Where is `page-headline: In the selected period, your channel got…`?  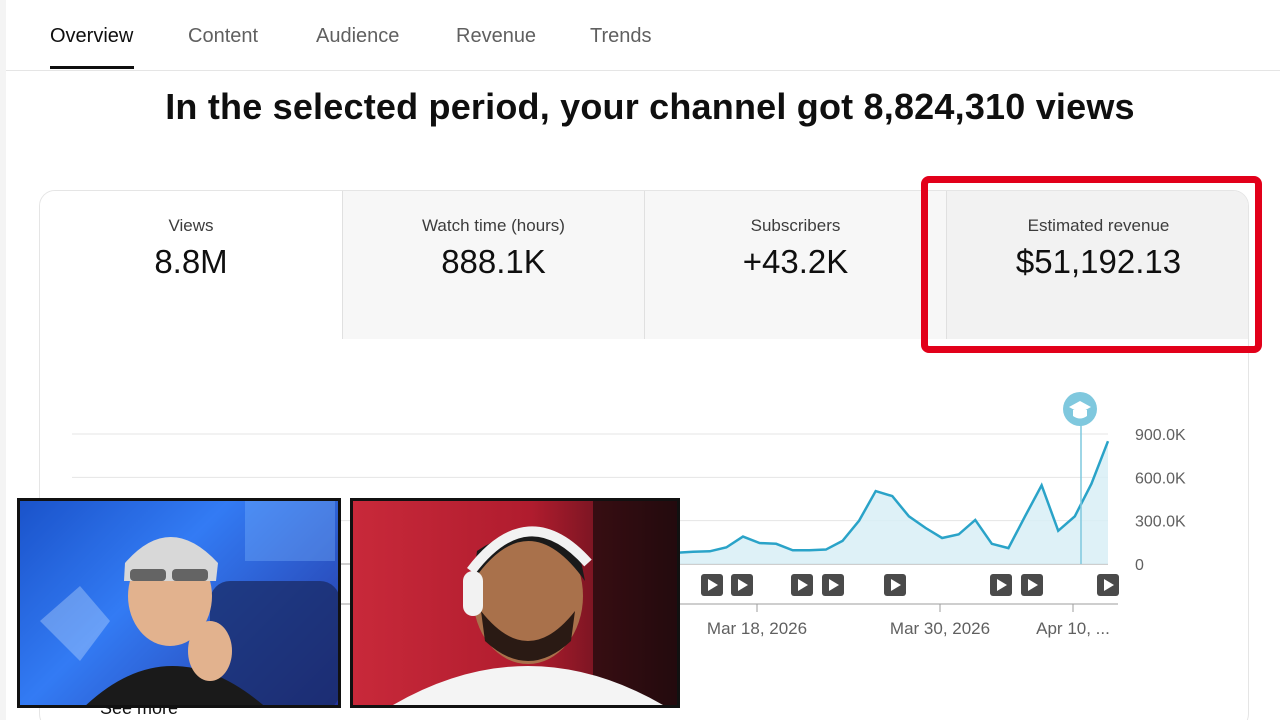
page-headline: In the selected period, your channel got… is located at coordinates (650, 106).